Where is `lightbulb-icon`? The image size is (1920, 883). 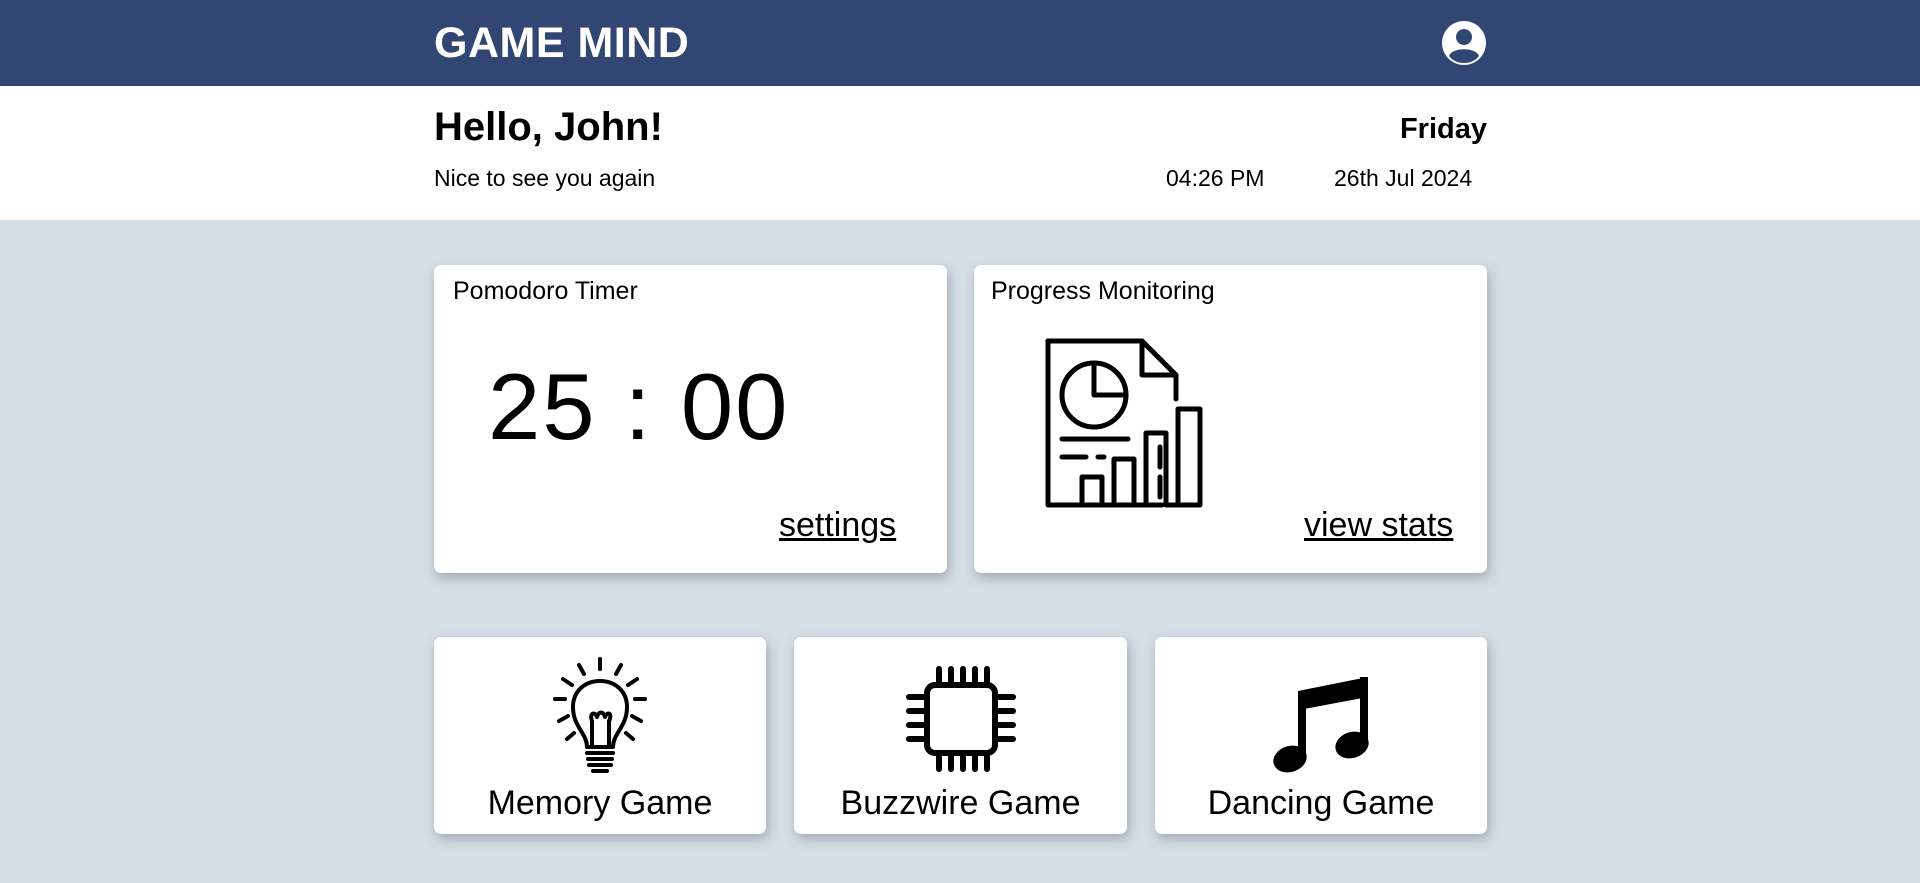
lightbulb-icon is located at coordinates (600, 715).